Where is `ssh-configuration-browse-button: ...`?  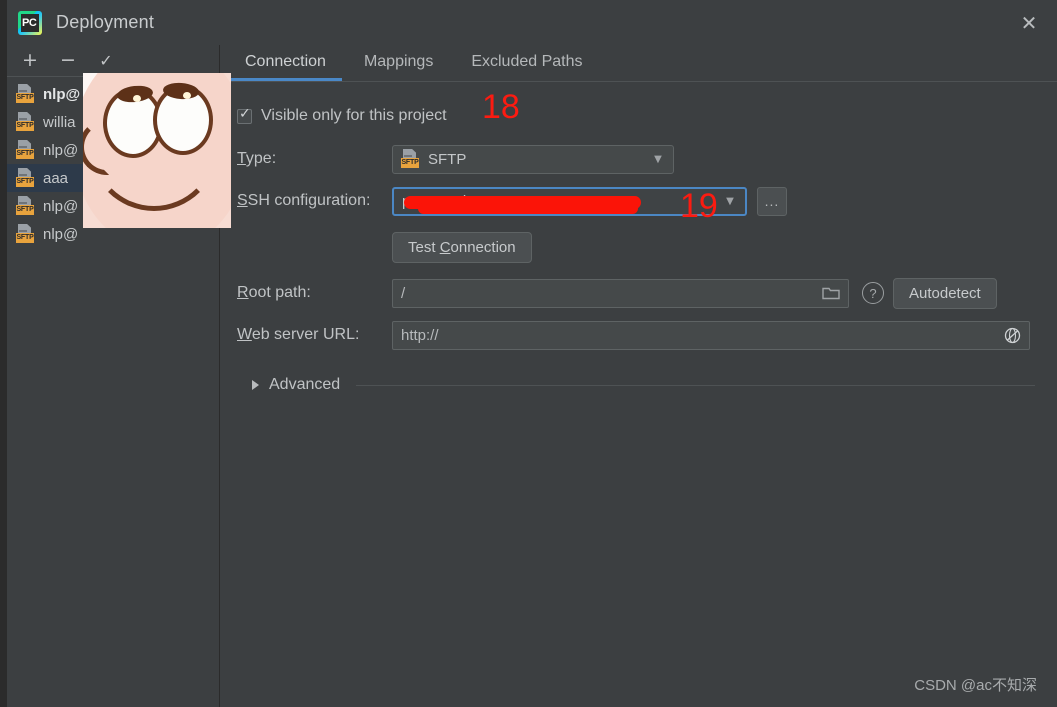 ssh-configuration-browse-button: ... is located at coordinates (772, 201).